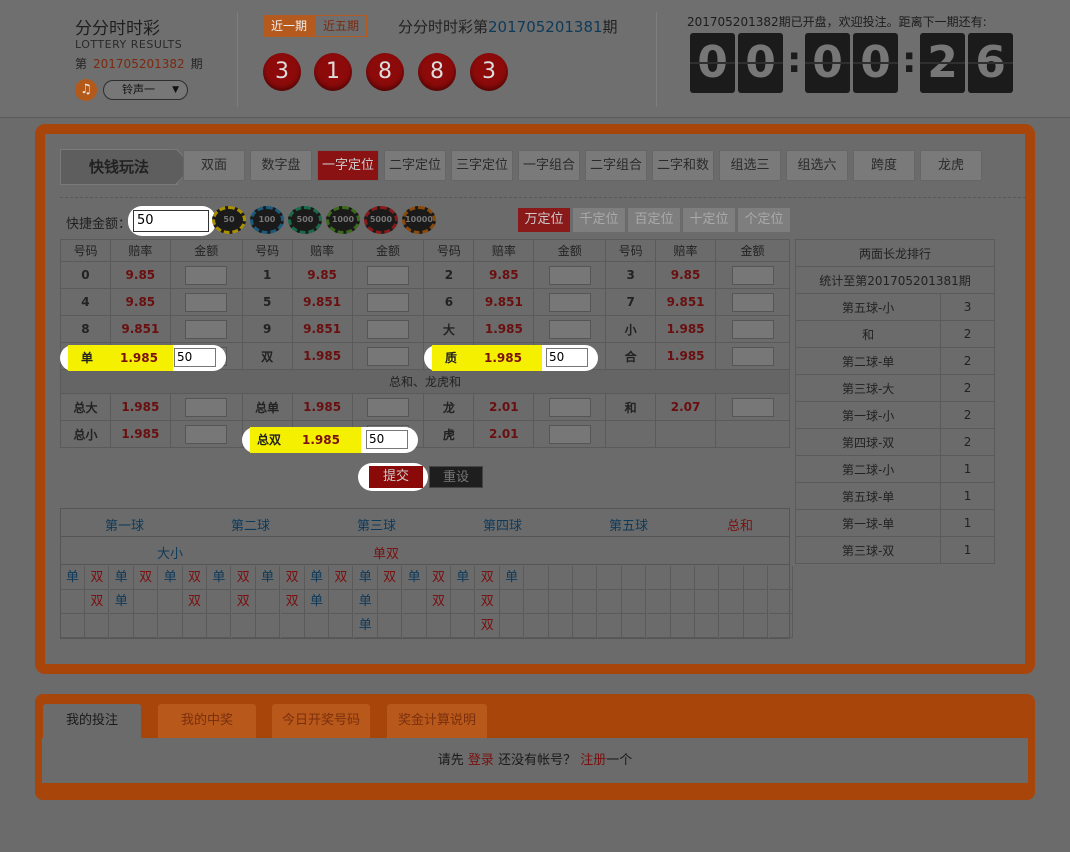 The image size is (1070, 852). I want to click on reset-button: 重设, so click(456, 477).